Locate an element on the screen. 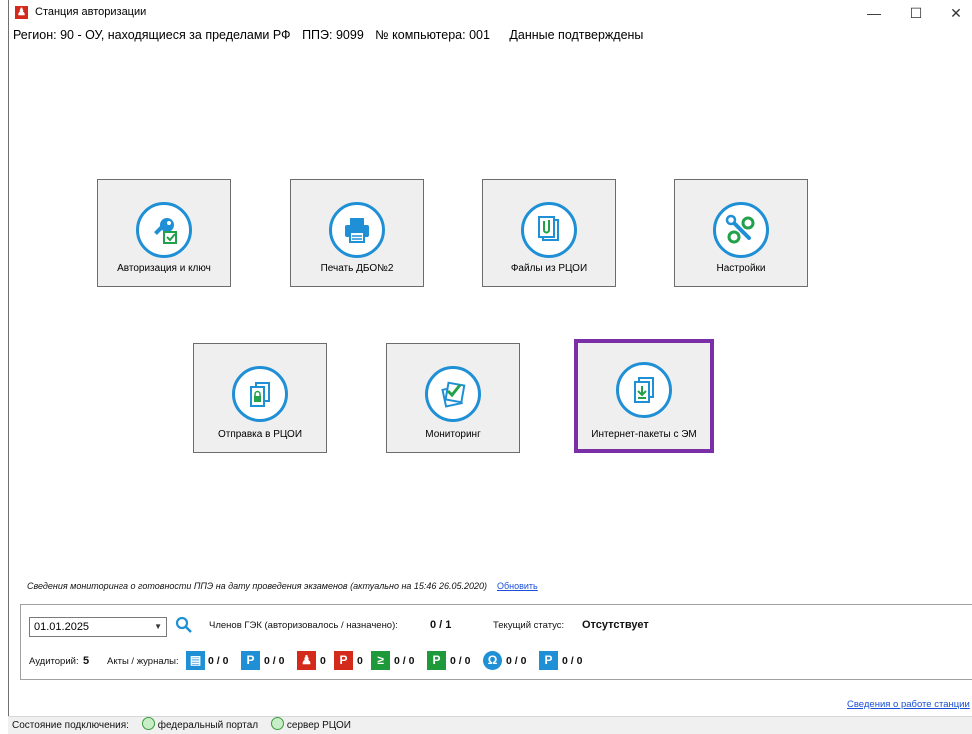  window-title: Станция авторизации is located at coordinates (91, 12).